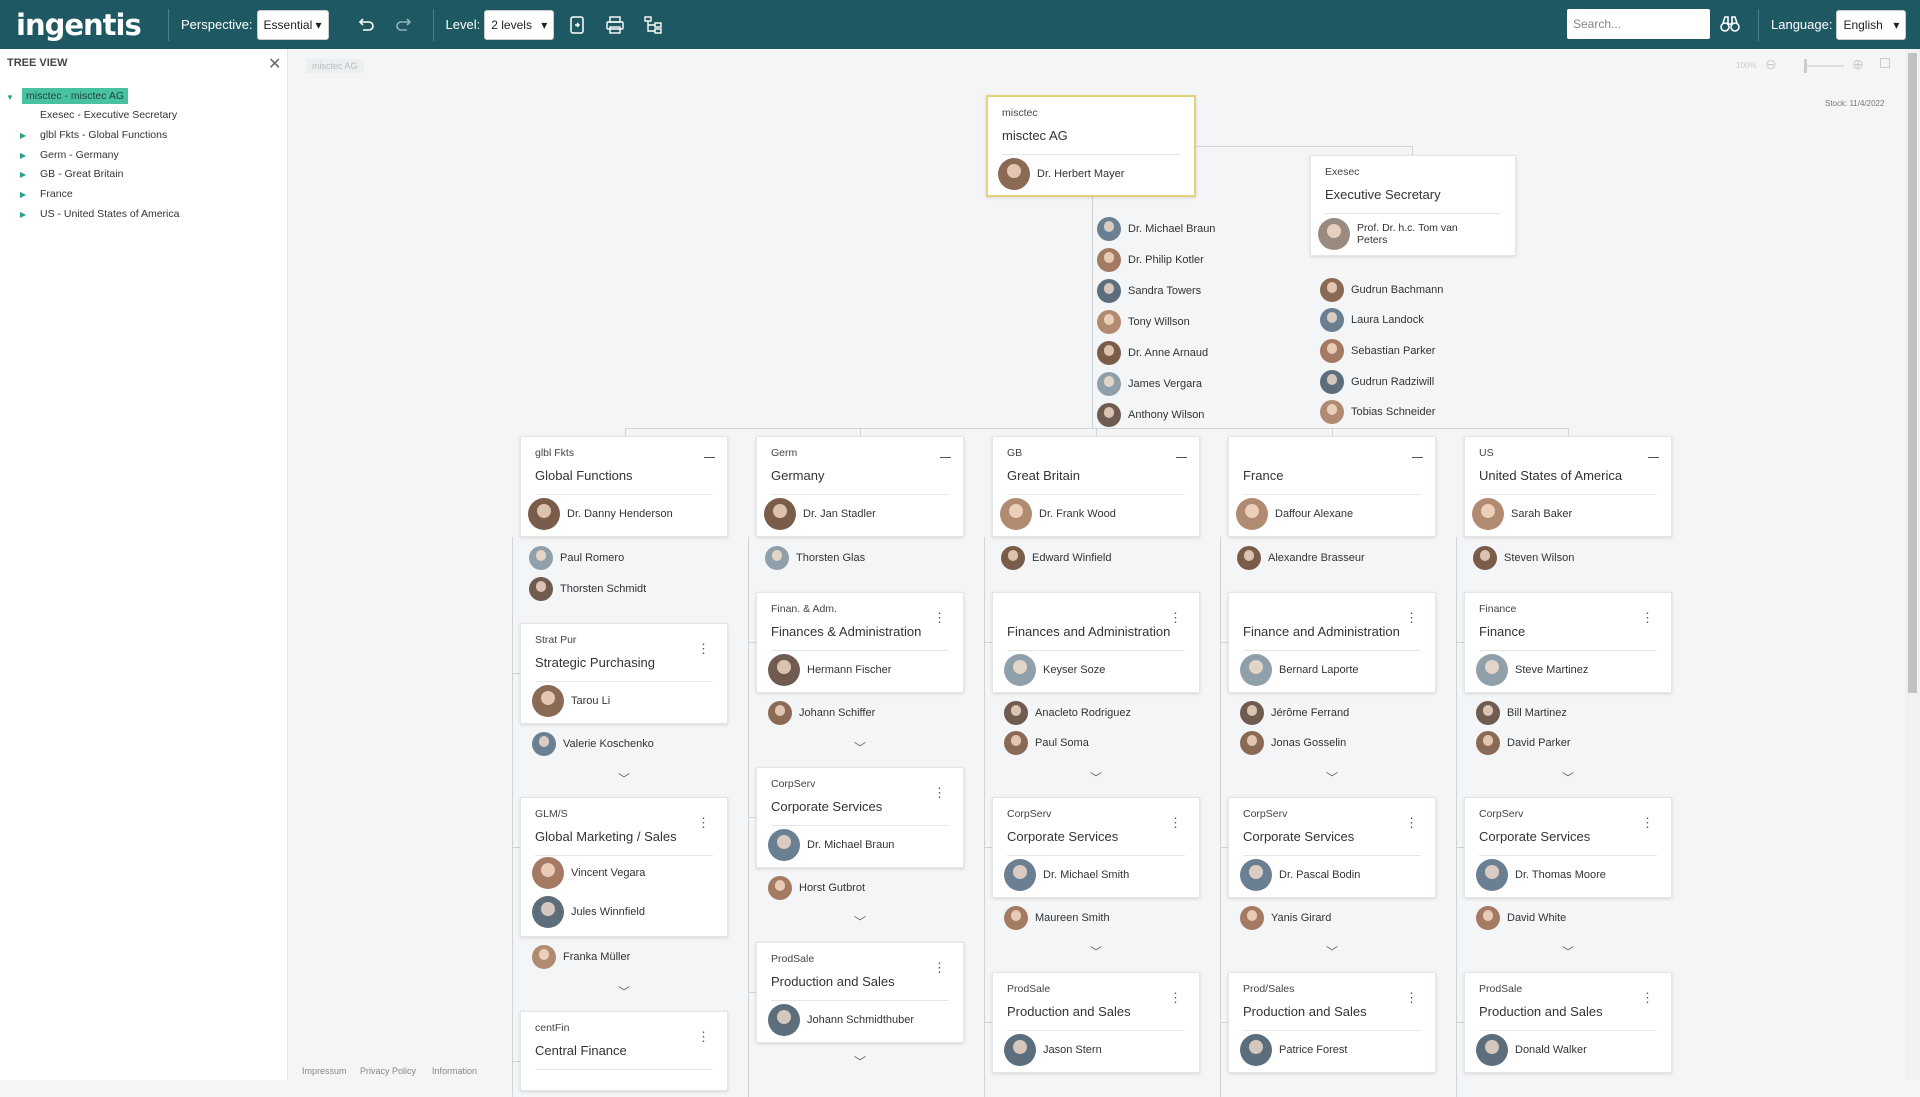 The width and height of the screenshot is (1920, 1097). I want to click on staff-person: Tony Willson, so click(1143, 322).